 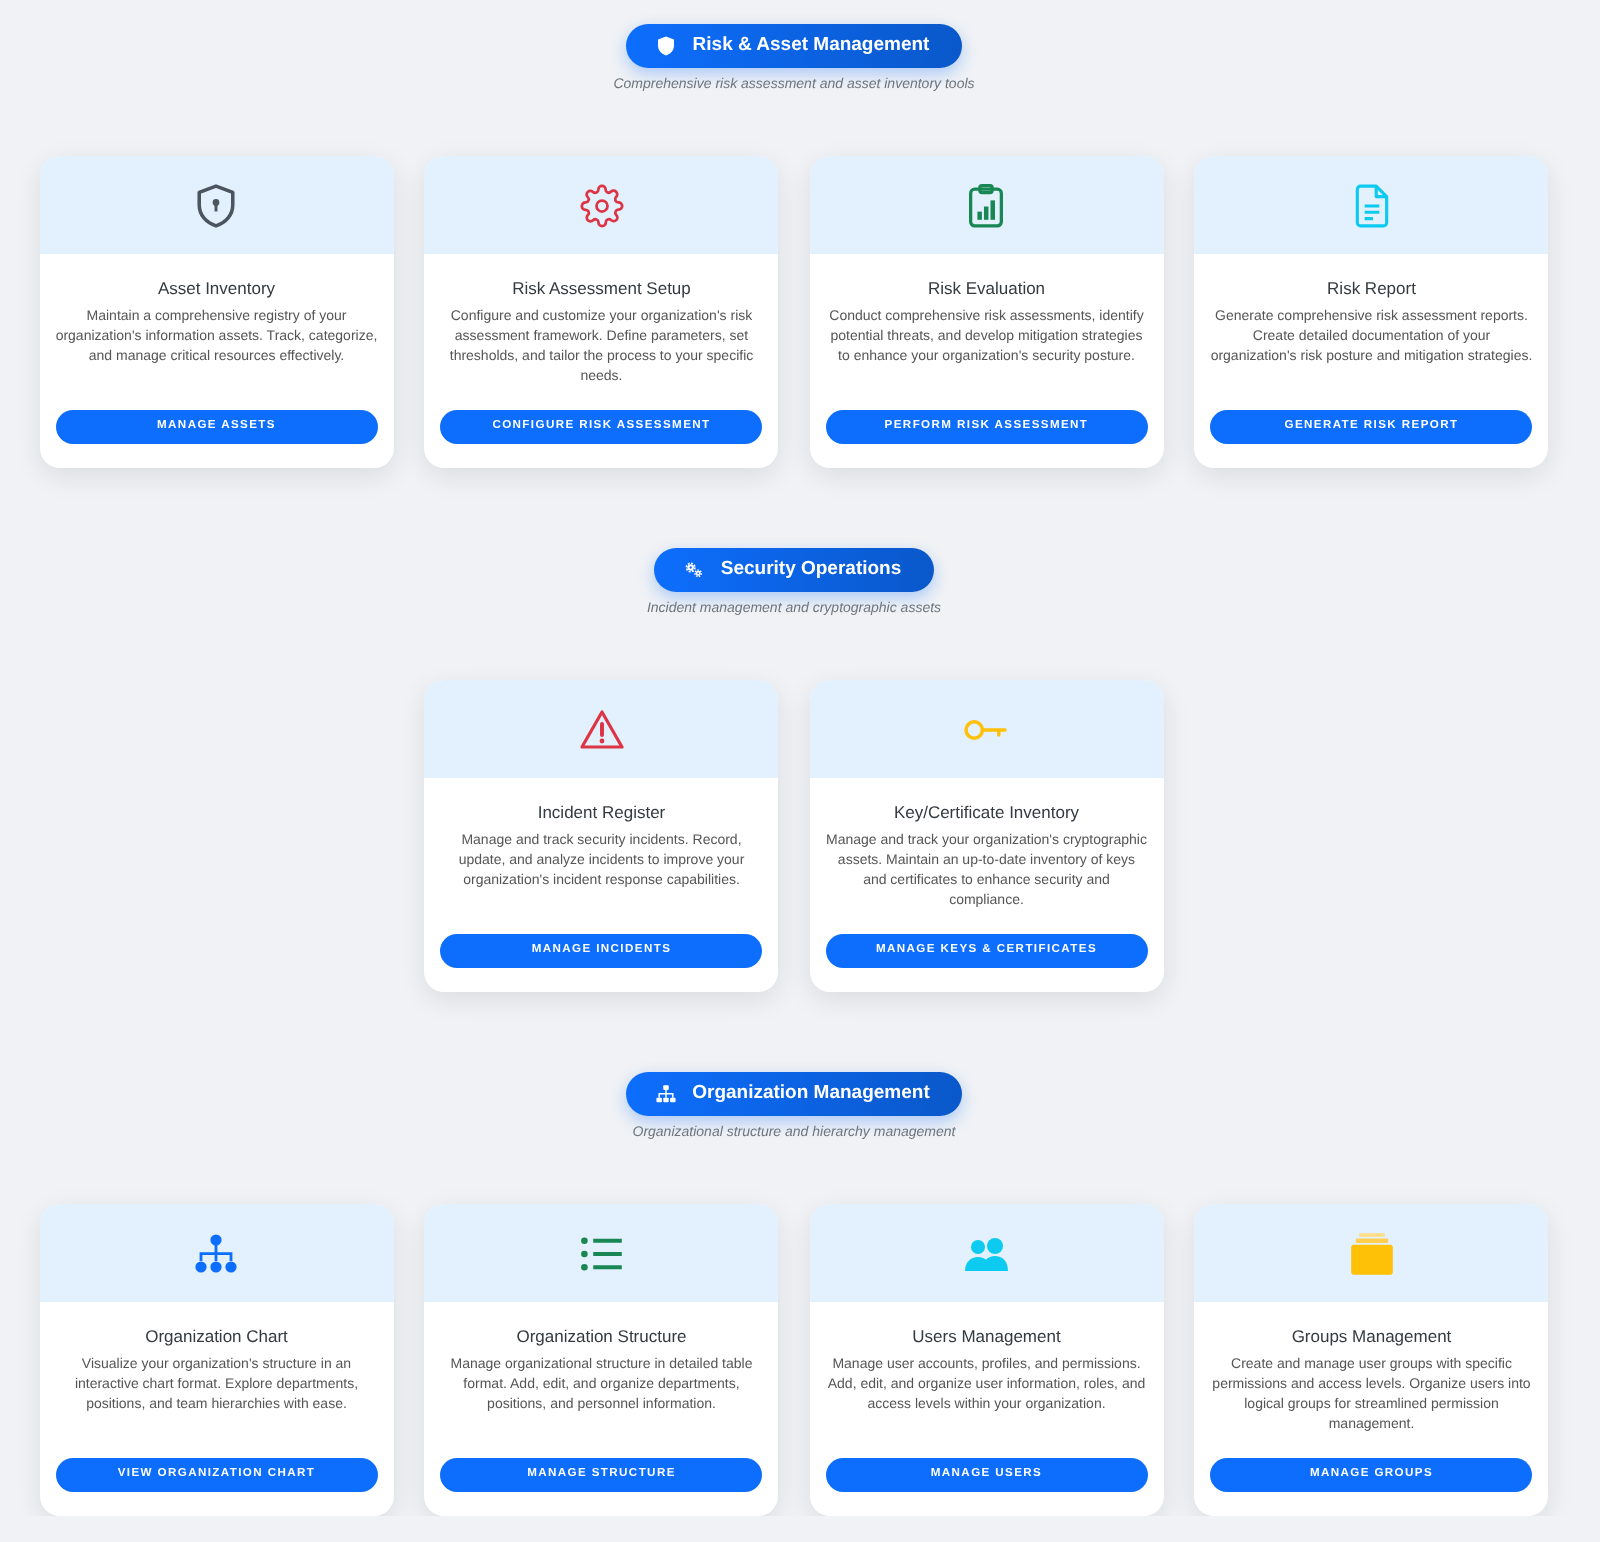 What do you see at coordinates (986, 205) in the screenshot?
I see `clipboard-chart-icon` at bounding box center [986, 205].